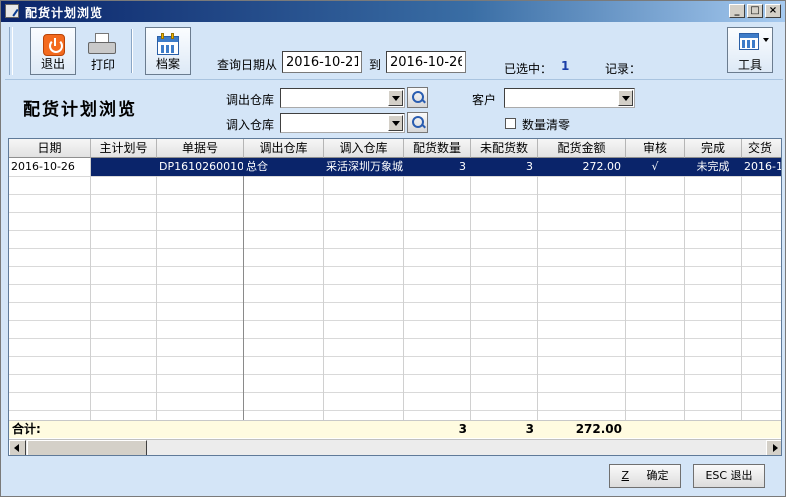 Image resolution: width=786 pixels, height=497 pixels. Describe the element at coordinates (755, 11) in the screenshot. I see `maximize-button: □` at that location.